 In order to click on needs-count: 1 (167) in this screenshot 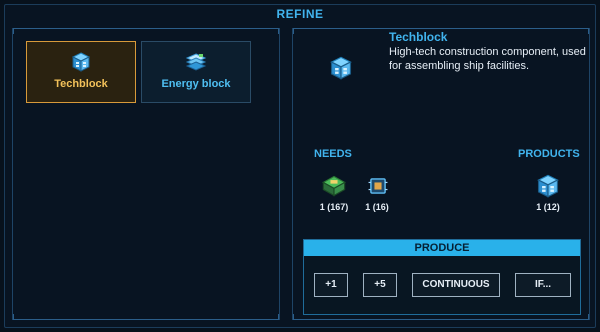, I will do `click(334, 207)`.